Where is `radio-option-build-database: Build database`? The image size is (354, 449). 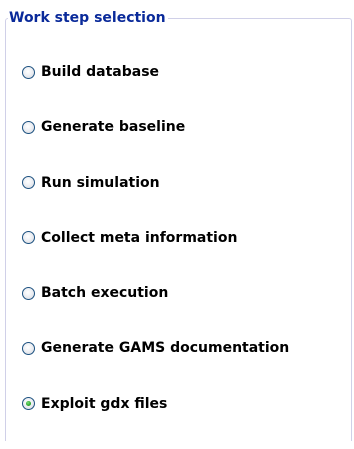
radio-option-build-database: Build database is located at coordinates (155, 72).